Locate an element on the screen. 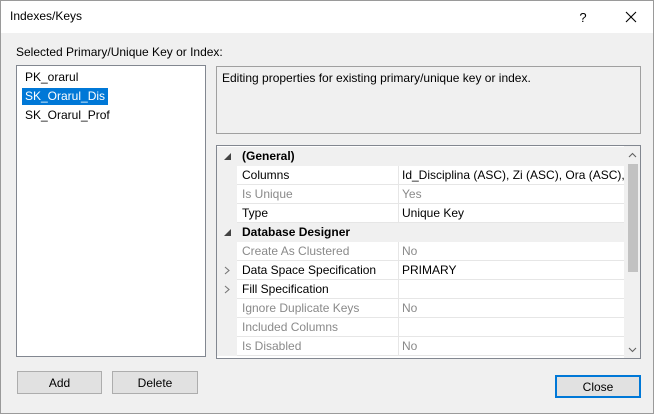  property-row-create-as-clustered: Create As Clustered No is located at coordinates (420, 251).